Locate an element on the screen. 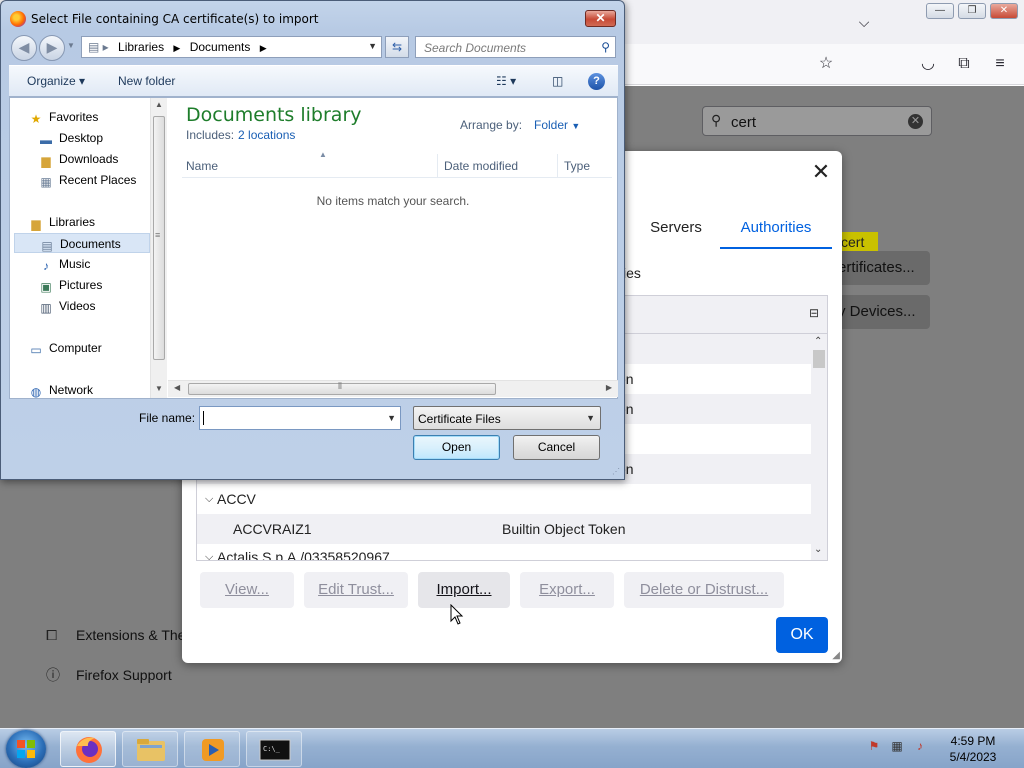 The width and height of the screenshot is (1024, 768). scroll-left-icon: ◀ is located at coordinates (177, 387).